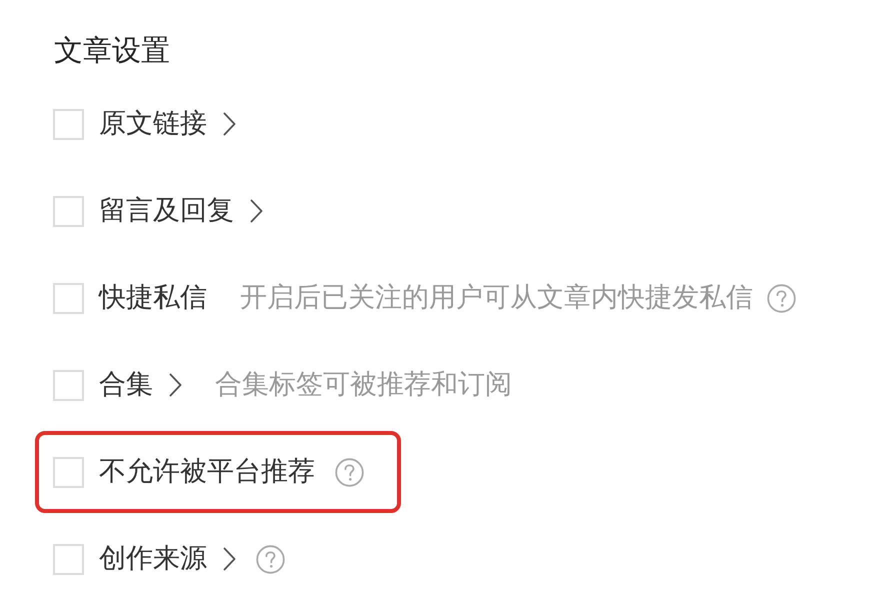 The height and width of the screenshot is (606, 878). What do you see at coordinates (496, 298) in the screenshot?
I see `option-hint: 开启后已关注的用户可从文章内快捷发私信` at bounding box center [496, 298].